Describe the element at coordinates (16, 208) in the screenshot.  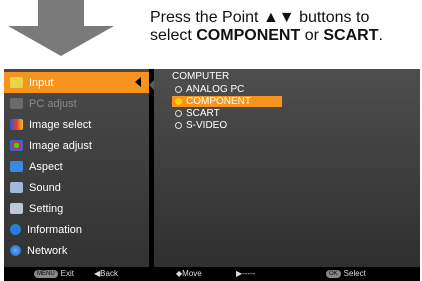
I see `setting-icon` at that location.